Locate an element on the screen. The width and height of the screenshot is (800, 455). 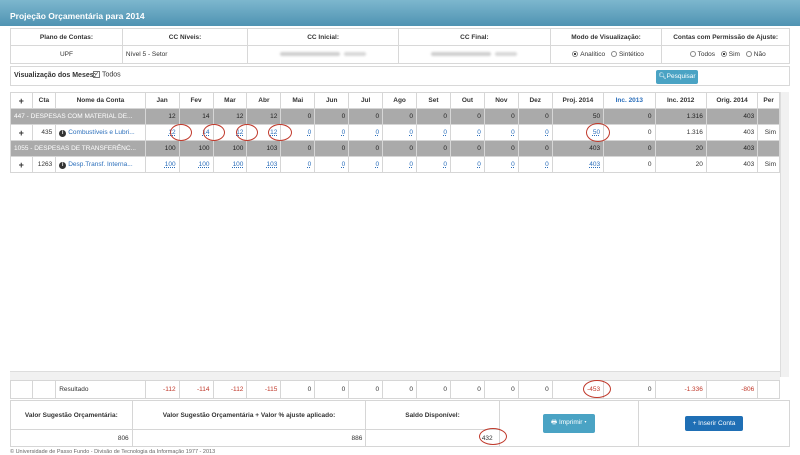
result-jun: 0 is located at coordinates (332, 389).